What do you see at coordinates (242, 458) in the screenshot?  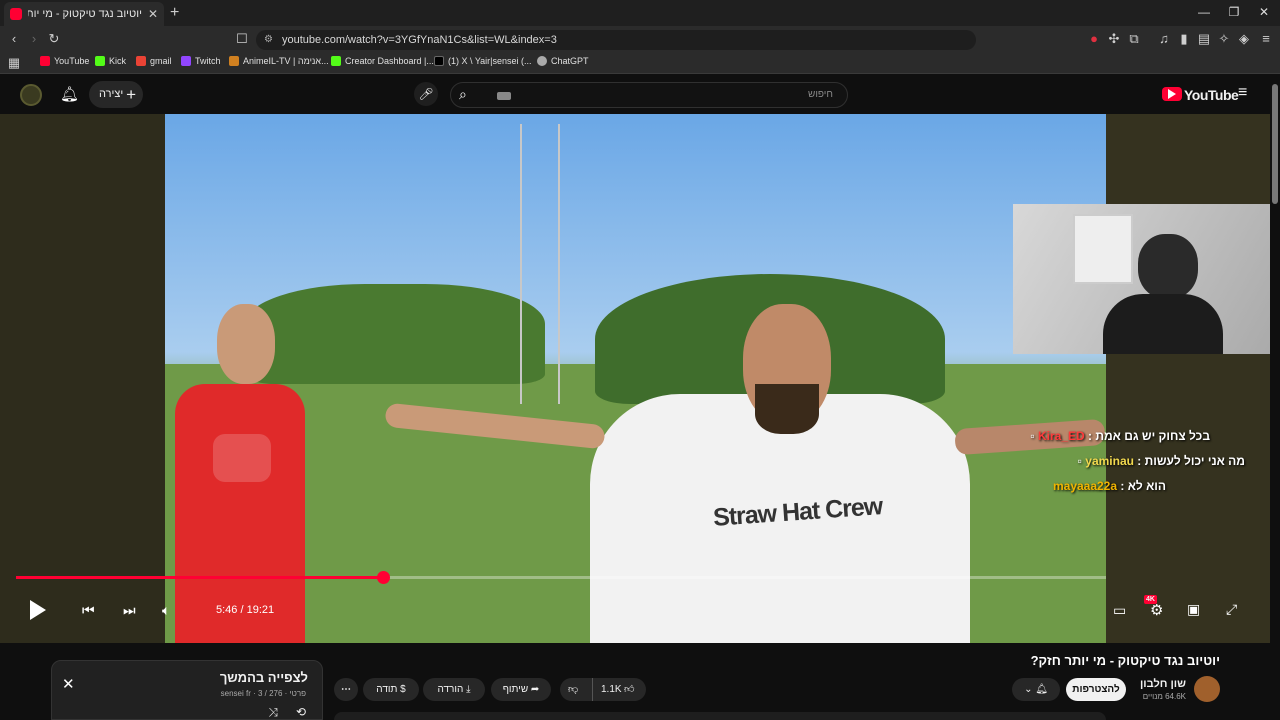 I see `shirt-play-logo-icon` at bounding box center [242, 458].